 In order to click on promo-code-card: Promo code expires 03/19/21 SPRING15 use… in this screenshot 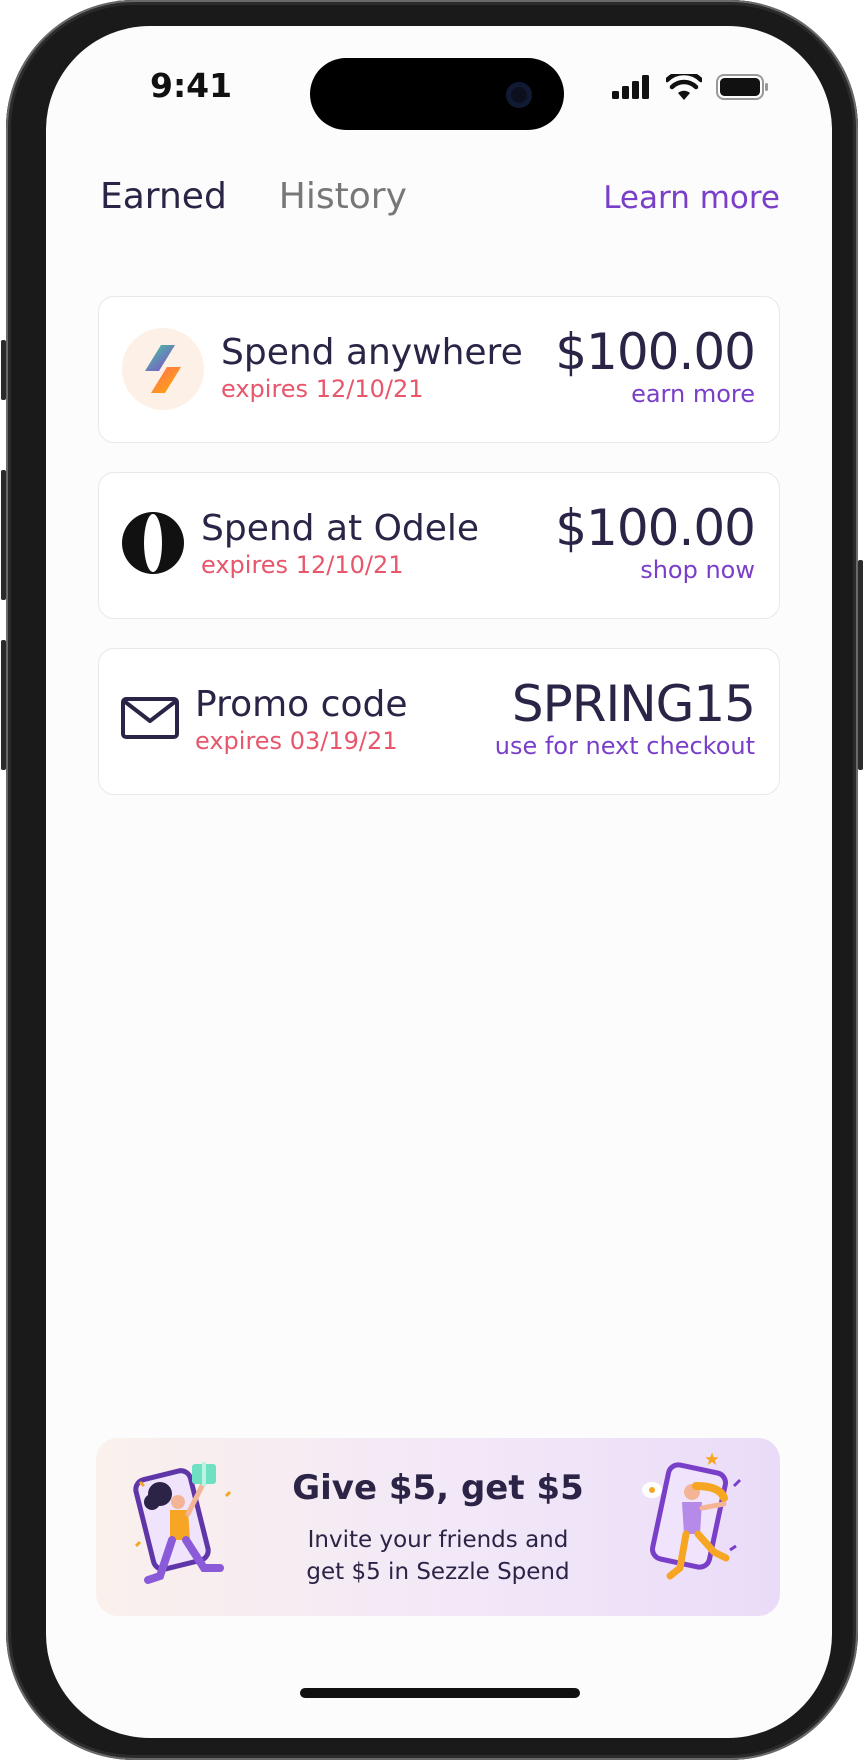, I will do `click(439, 721)`.